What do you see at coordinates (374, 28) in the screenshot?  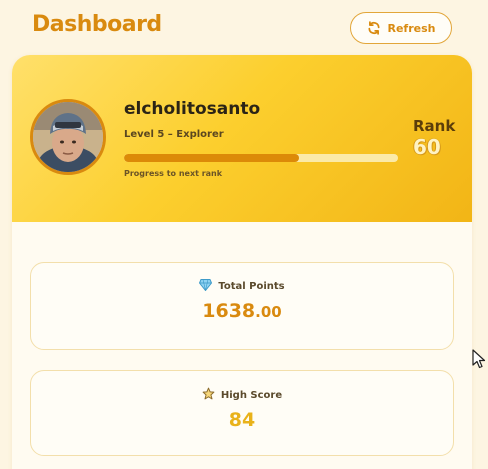 I see `refresh-icon` at bounding box center [374, 28].